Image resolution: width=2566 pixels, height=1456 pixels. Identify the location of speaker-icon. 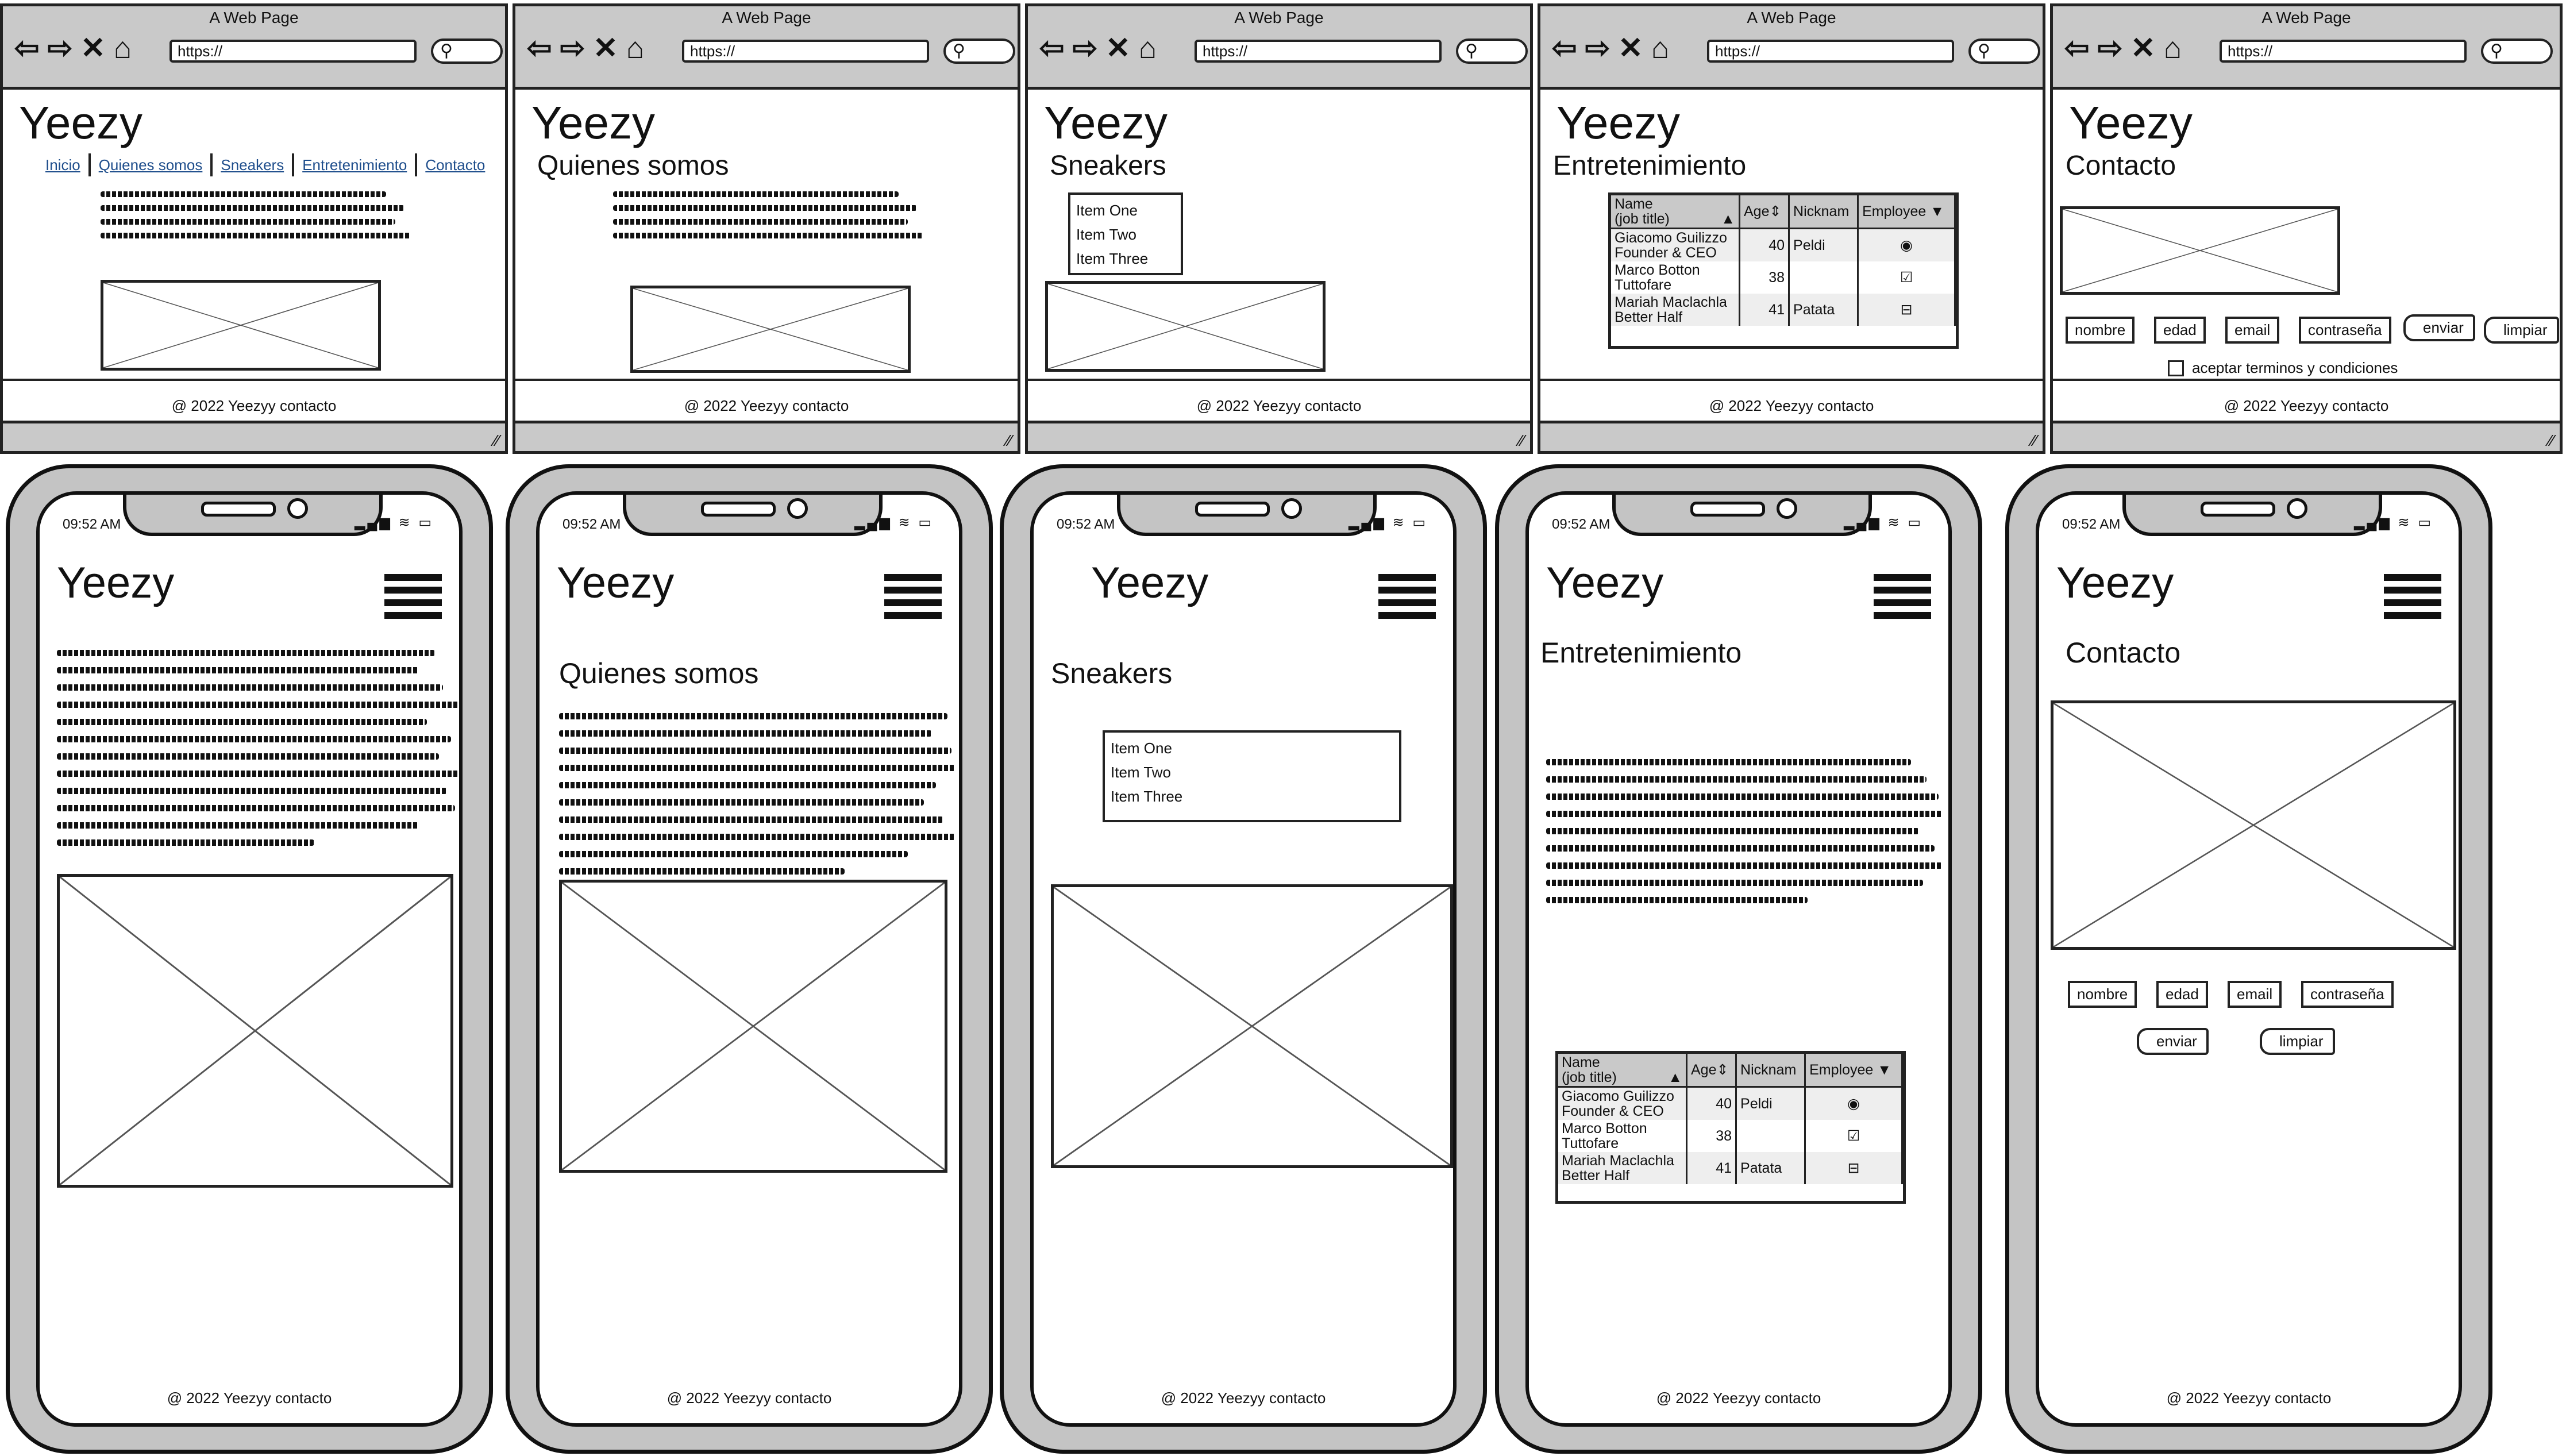
(1232, 509).